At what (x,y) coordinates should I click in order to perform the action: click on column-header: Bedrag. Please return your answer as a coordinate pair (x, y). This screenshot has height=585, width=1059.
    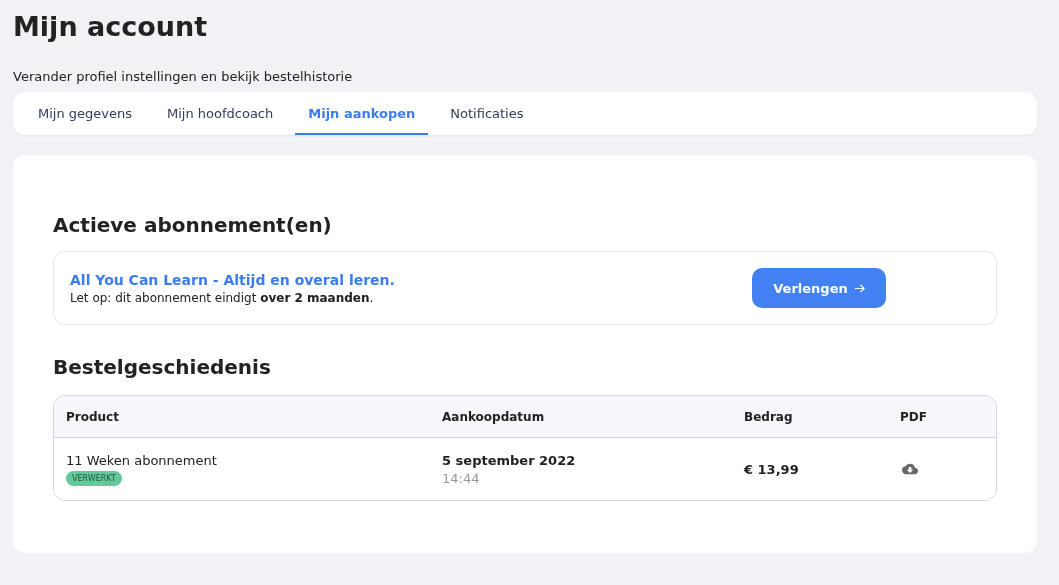
    Looking at the image, I should click on (769, 416).